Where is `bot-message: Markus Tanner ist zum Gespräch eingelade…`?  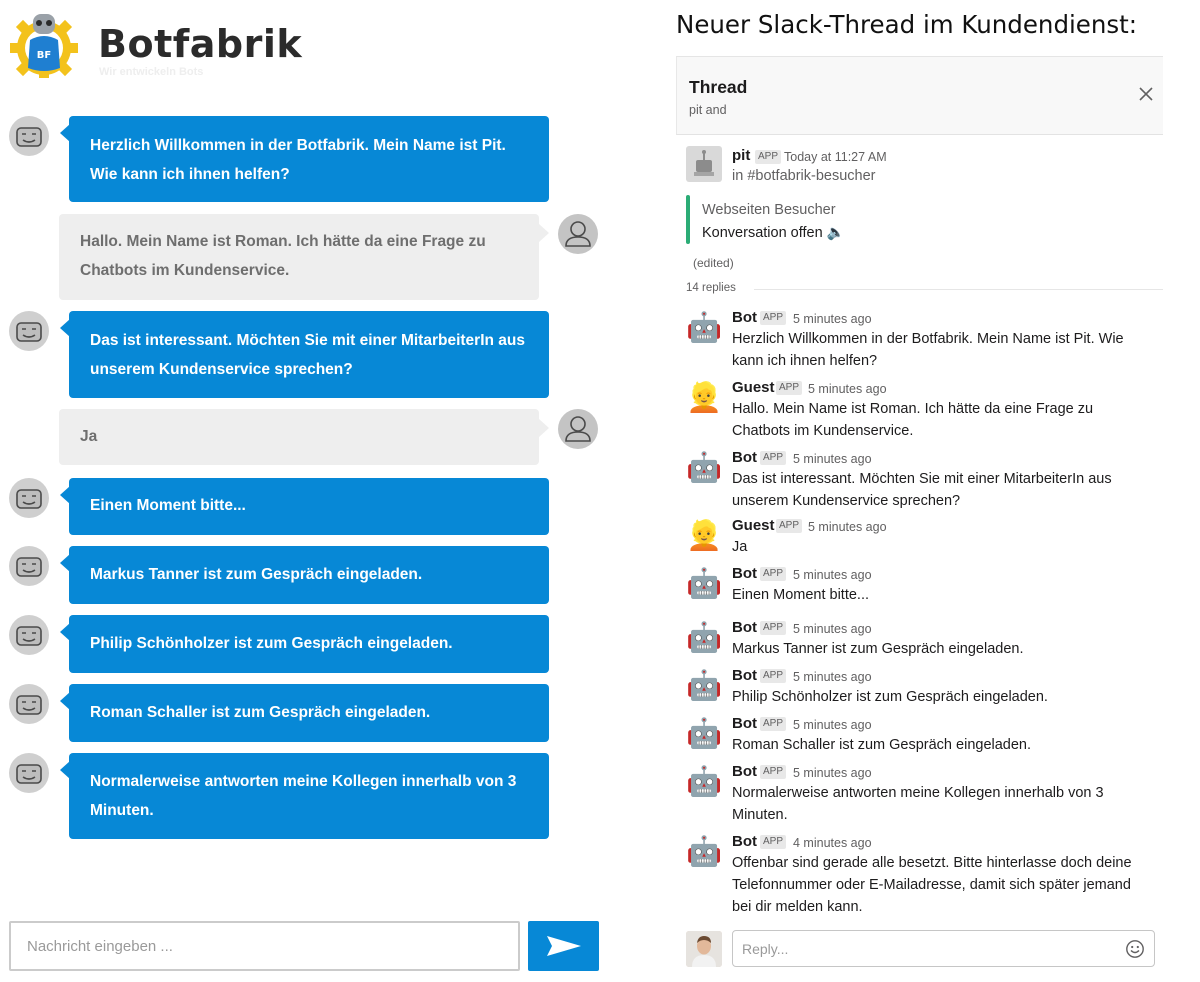 bot-message: Markus Tanner ist zum Gespräch eingelade… is located at coordinates (304, 575).